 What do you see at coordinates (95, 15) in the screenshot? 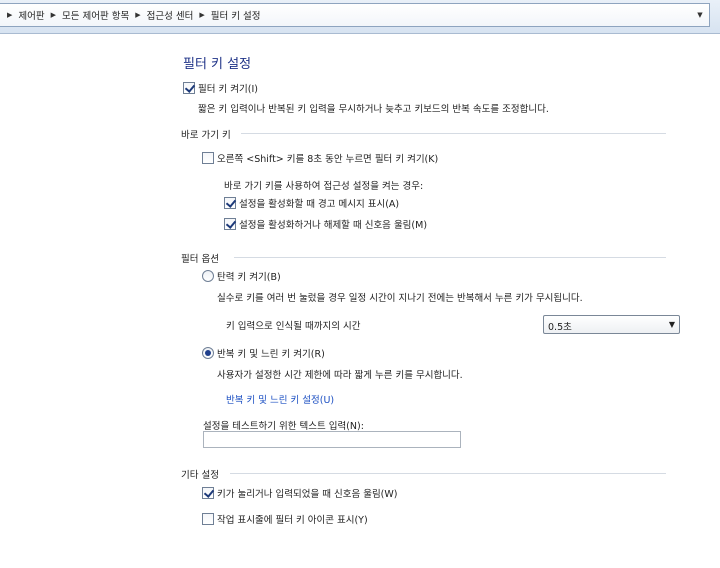
I see `breadcrumb-all-items: 모든 제어판 항목` at bounding box center [95, 15].